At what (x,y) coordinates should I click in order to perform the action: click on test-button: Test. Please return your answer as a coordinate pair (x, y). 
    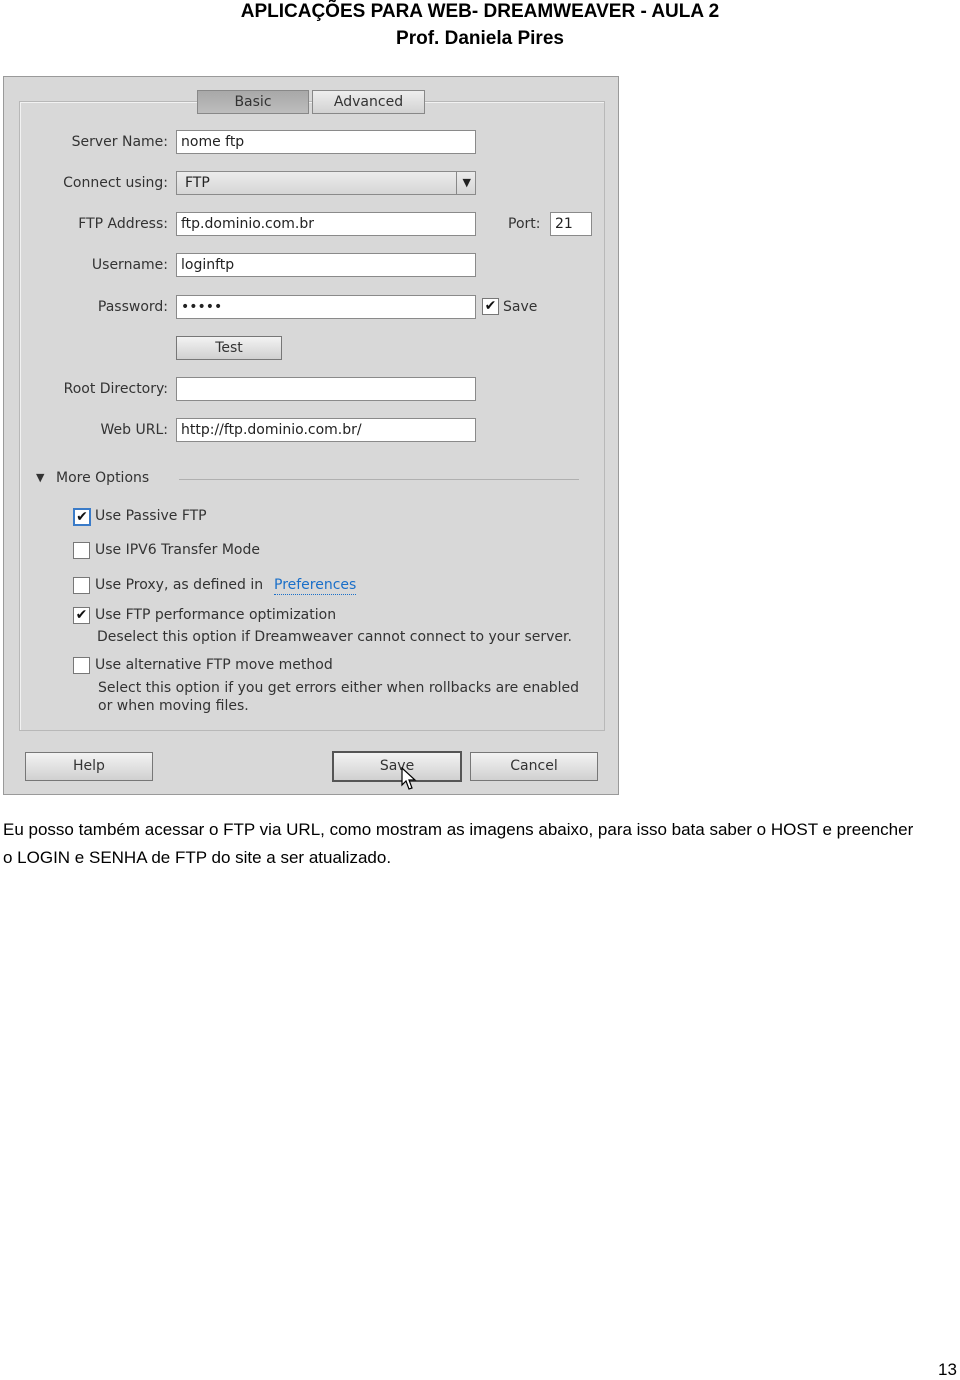
    Looking at the image, I should click on (229, 348).